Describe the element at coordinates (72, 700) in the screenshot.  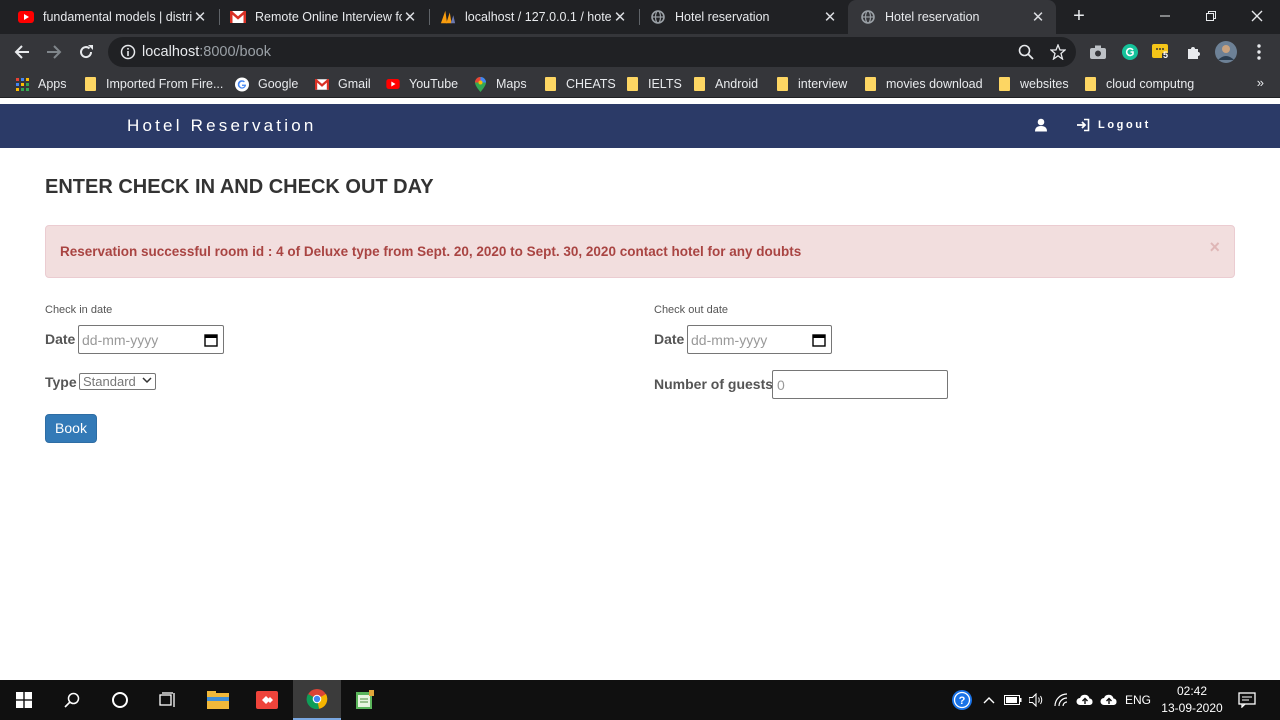
I see `search-icon` at that location.